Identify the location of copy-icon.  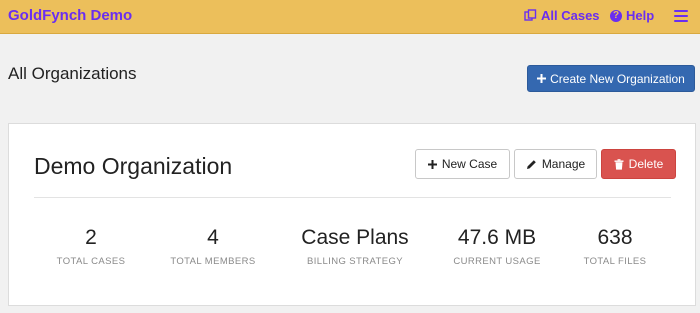
(530, 15).